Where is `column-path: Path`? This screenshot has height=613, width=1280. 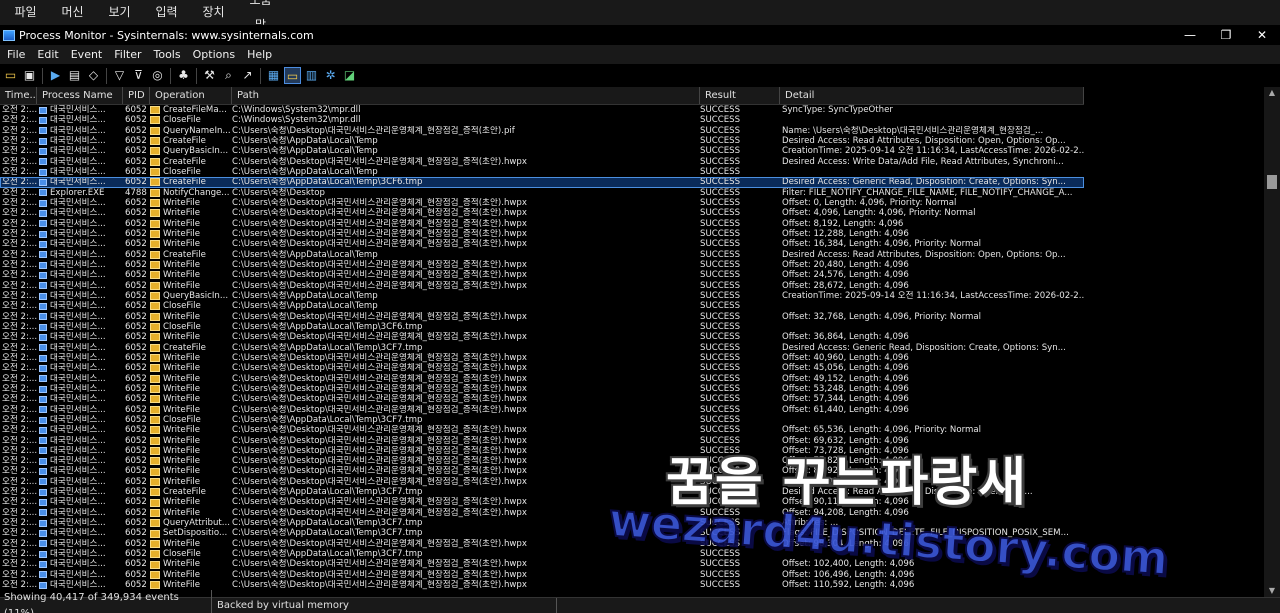 column-path: Path is located at coordinates (466, 95).